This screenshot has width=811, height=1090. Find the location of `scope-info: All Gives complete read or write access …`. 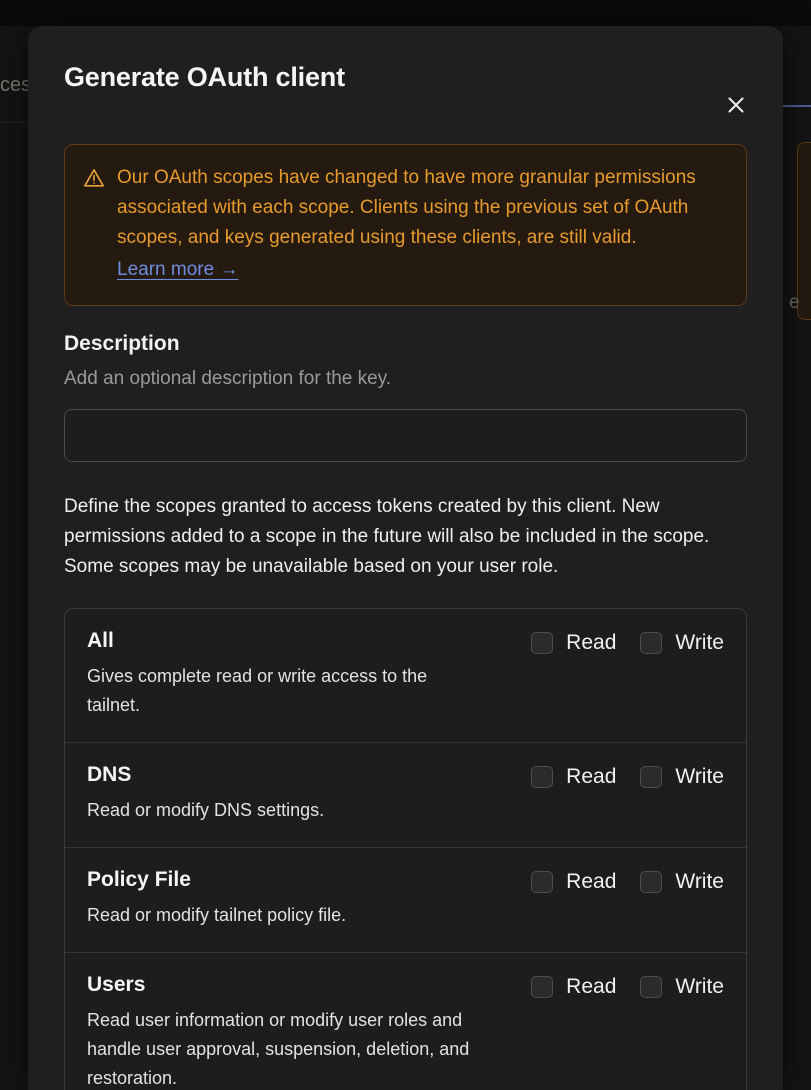

scope-info: All Gives complete read or write access … is located at coordinates (309, 674).